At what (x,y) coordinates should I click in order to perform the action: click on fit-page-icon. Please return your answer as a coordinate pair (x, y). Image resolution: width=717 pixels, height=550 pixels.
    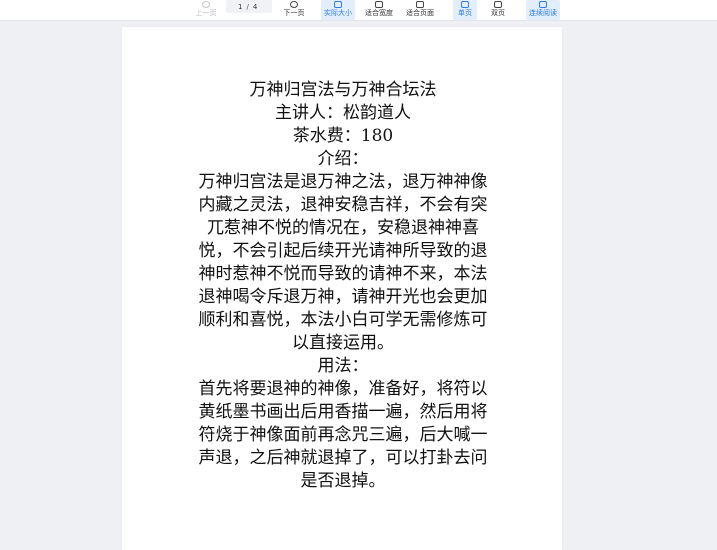
    Looking at the image, I should click on (420, 4).